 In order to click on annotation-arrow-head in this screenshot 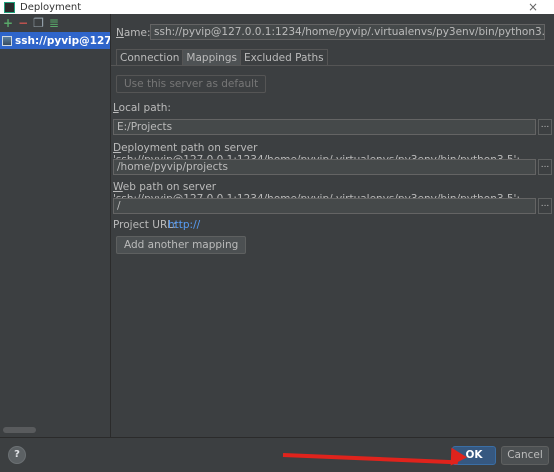, I will do `click(459, 457)`.